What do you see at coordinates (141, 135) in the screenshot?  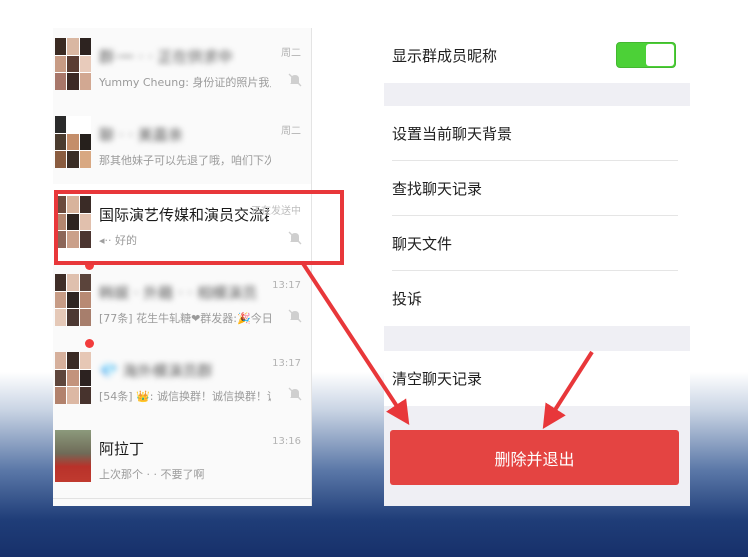 I see `chat-title: 聊 · · 美嘉亲` at bounding box center [141, 135].